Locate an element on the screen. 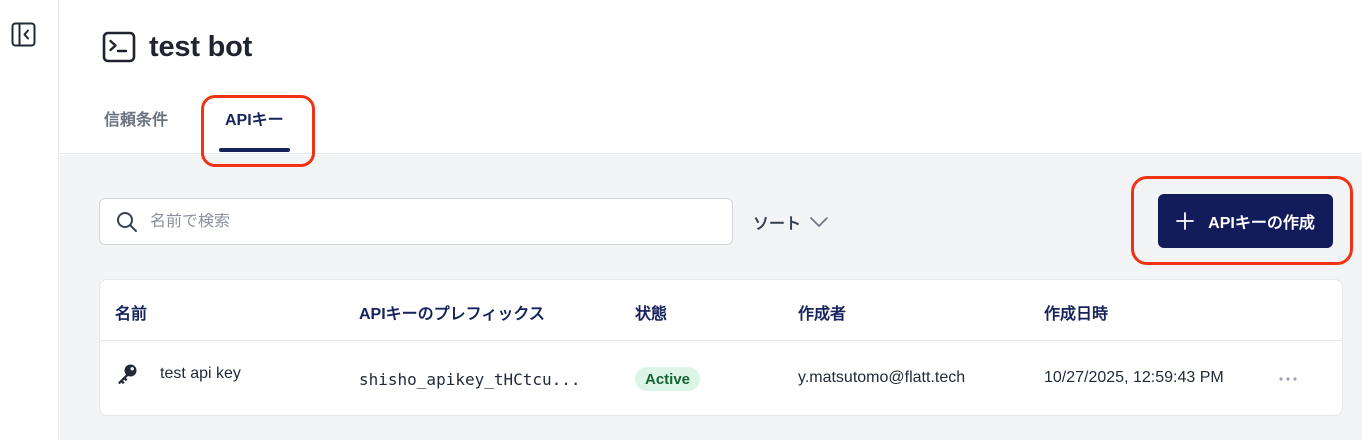  more-horizontal-icon is located at coordinates (1288, 379).